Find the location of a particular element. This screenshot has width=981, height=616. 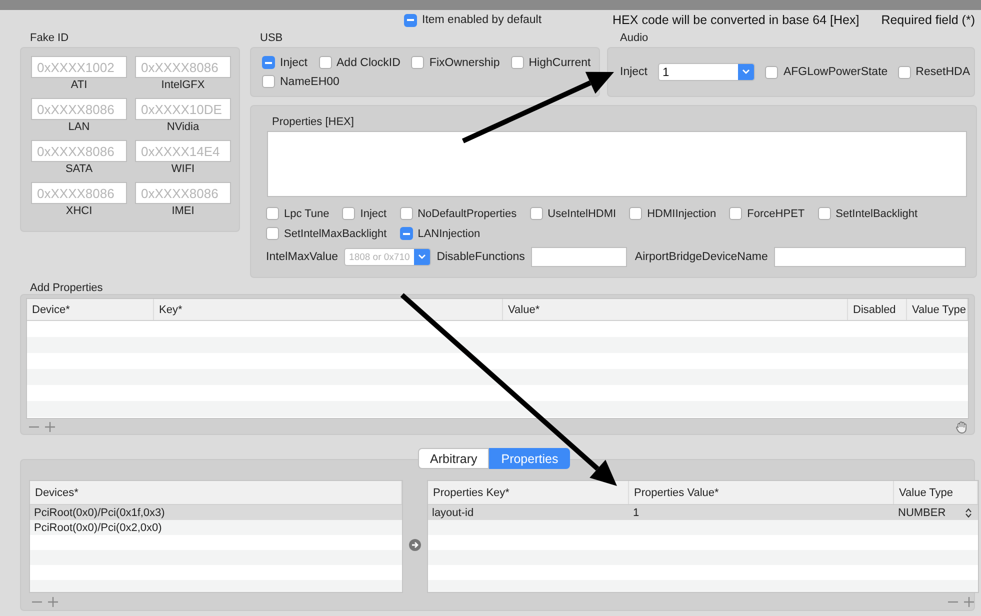

inject-dropdown: 1 is located at coordinates (707, 72).